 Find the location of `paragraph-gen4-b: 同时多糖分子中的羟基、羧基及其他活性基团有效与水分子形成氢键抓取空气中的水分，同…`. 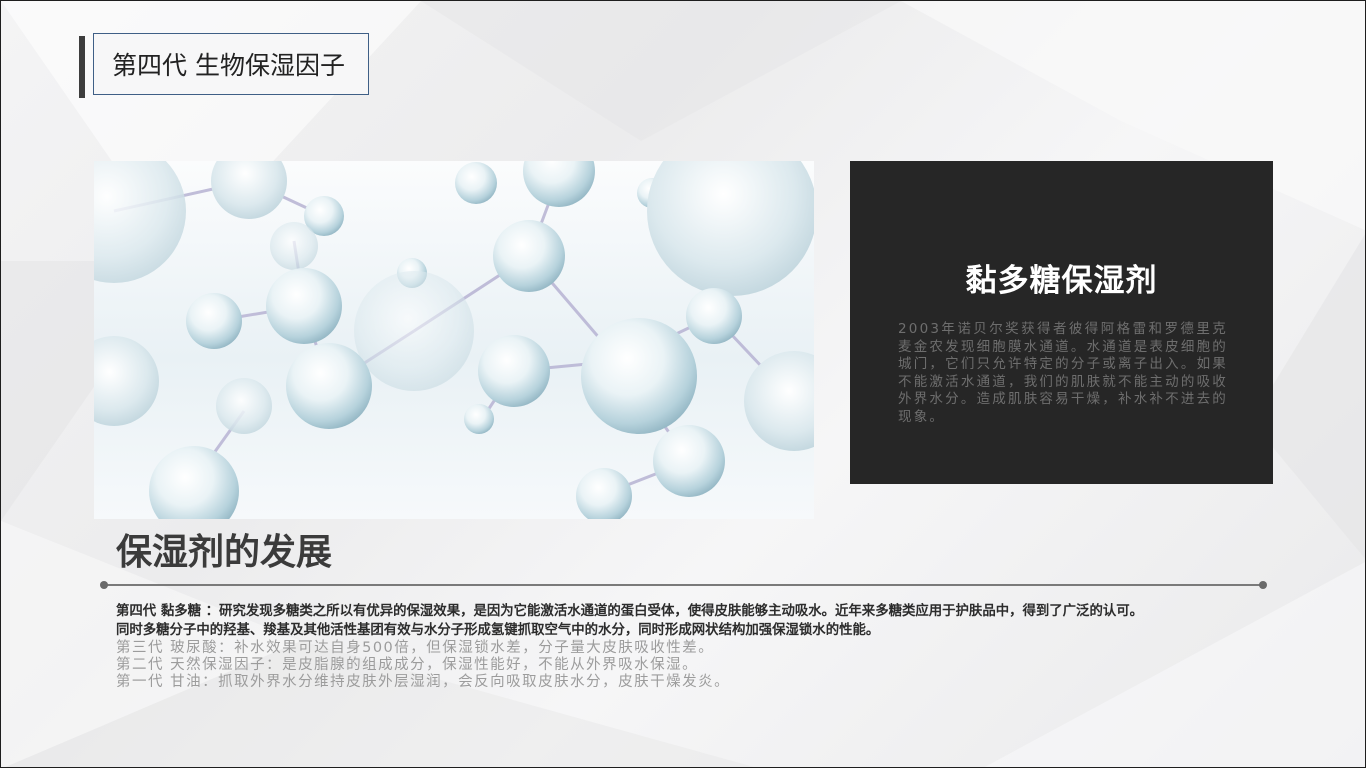

paragraph-gen4-b: 同时多糖分子中的羟基、羧基及其他活性基团有效与水分子形成氢键抓取空气中的水分，同… is located at coordinates (498, 630).